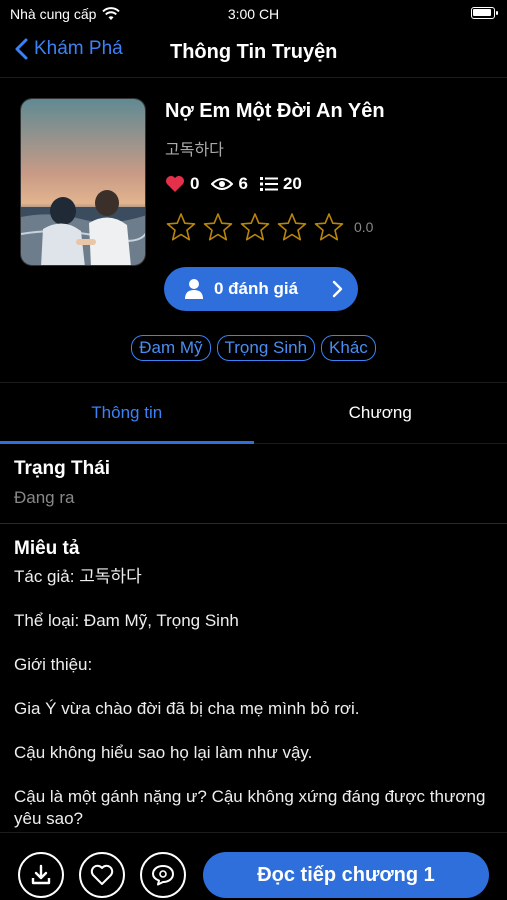 The width and height of the screenshot is (507, 900). I want to click on views-stat: 6, so click(229, 184).